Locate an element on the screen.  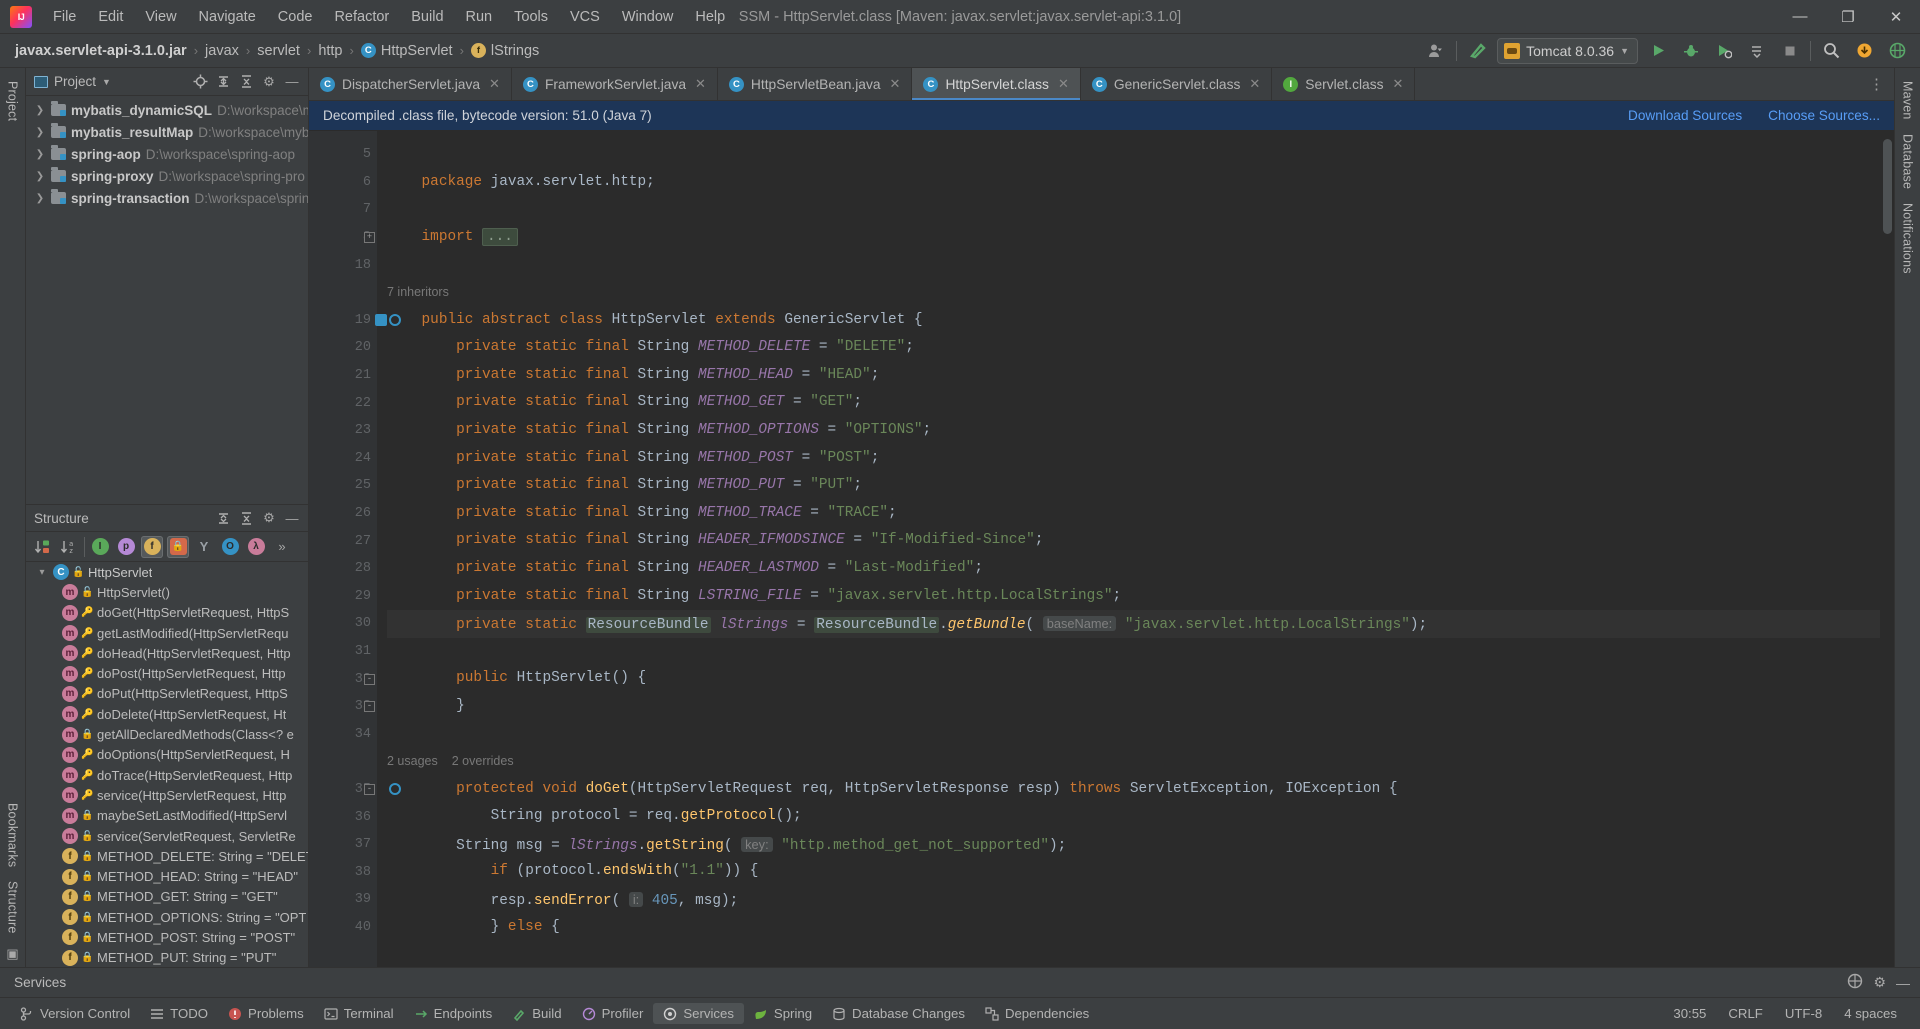
gutter-line: 22 is located at coordinates (343, 403).